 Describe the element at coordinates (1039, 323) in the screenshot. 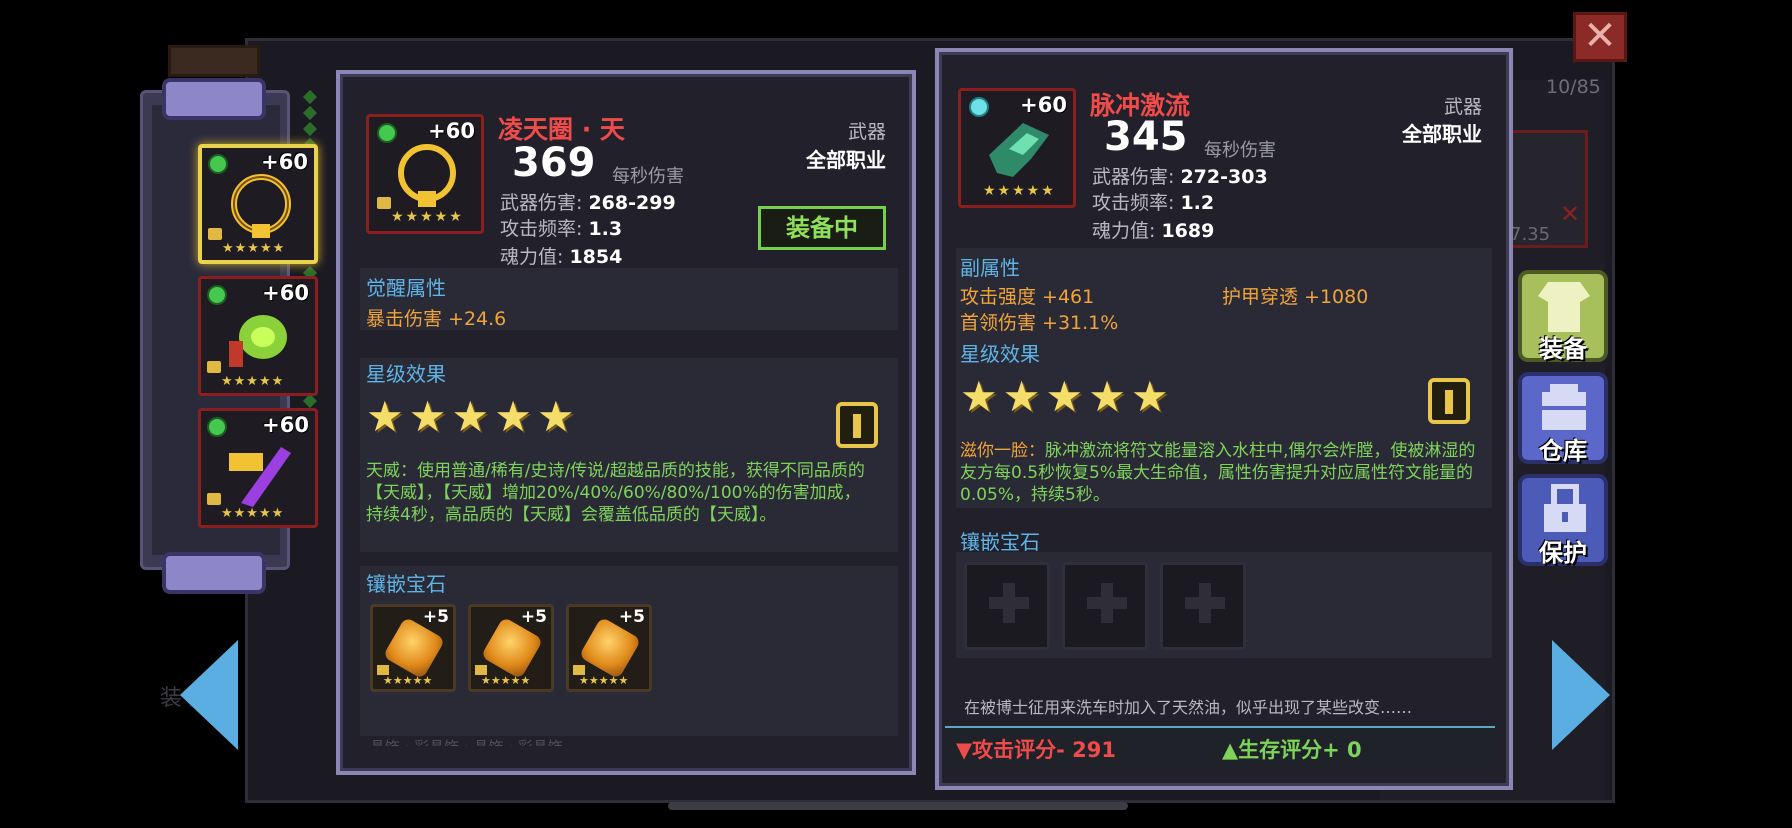

I see `sub-stat: 首领伤害 +31.1%` at that location.